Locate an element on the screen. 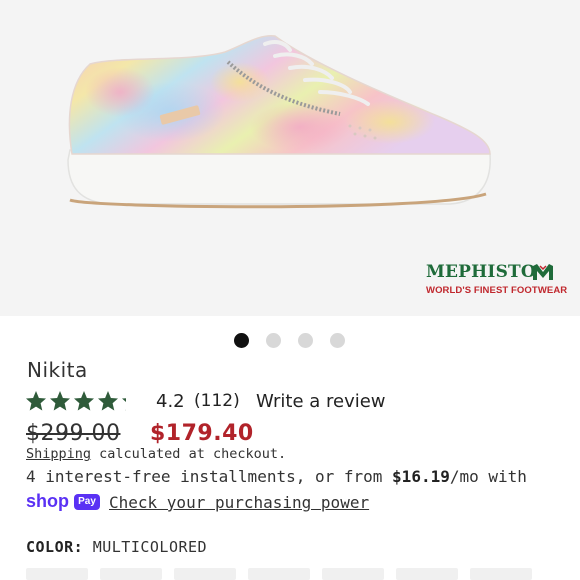 The width and height of the screenshot is (580, 580). rating-row: 4.2 (112) Write a review is located at coordinates (296, 402).